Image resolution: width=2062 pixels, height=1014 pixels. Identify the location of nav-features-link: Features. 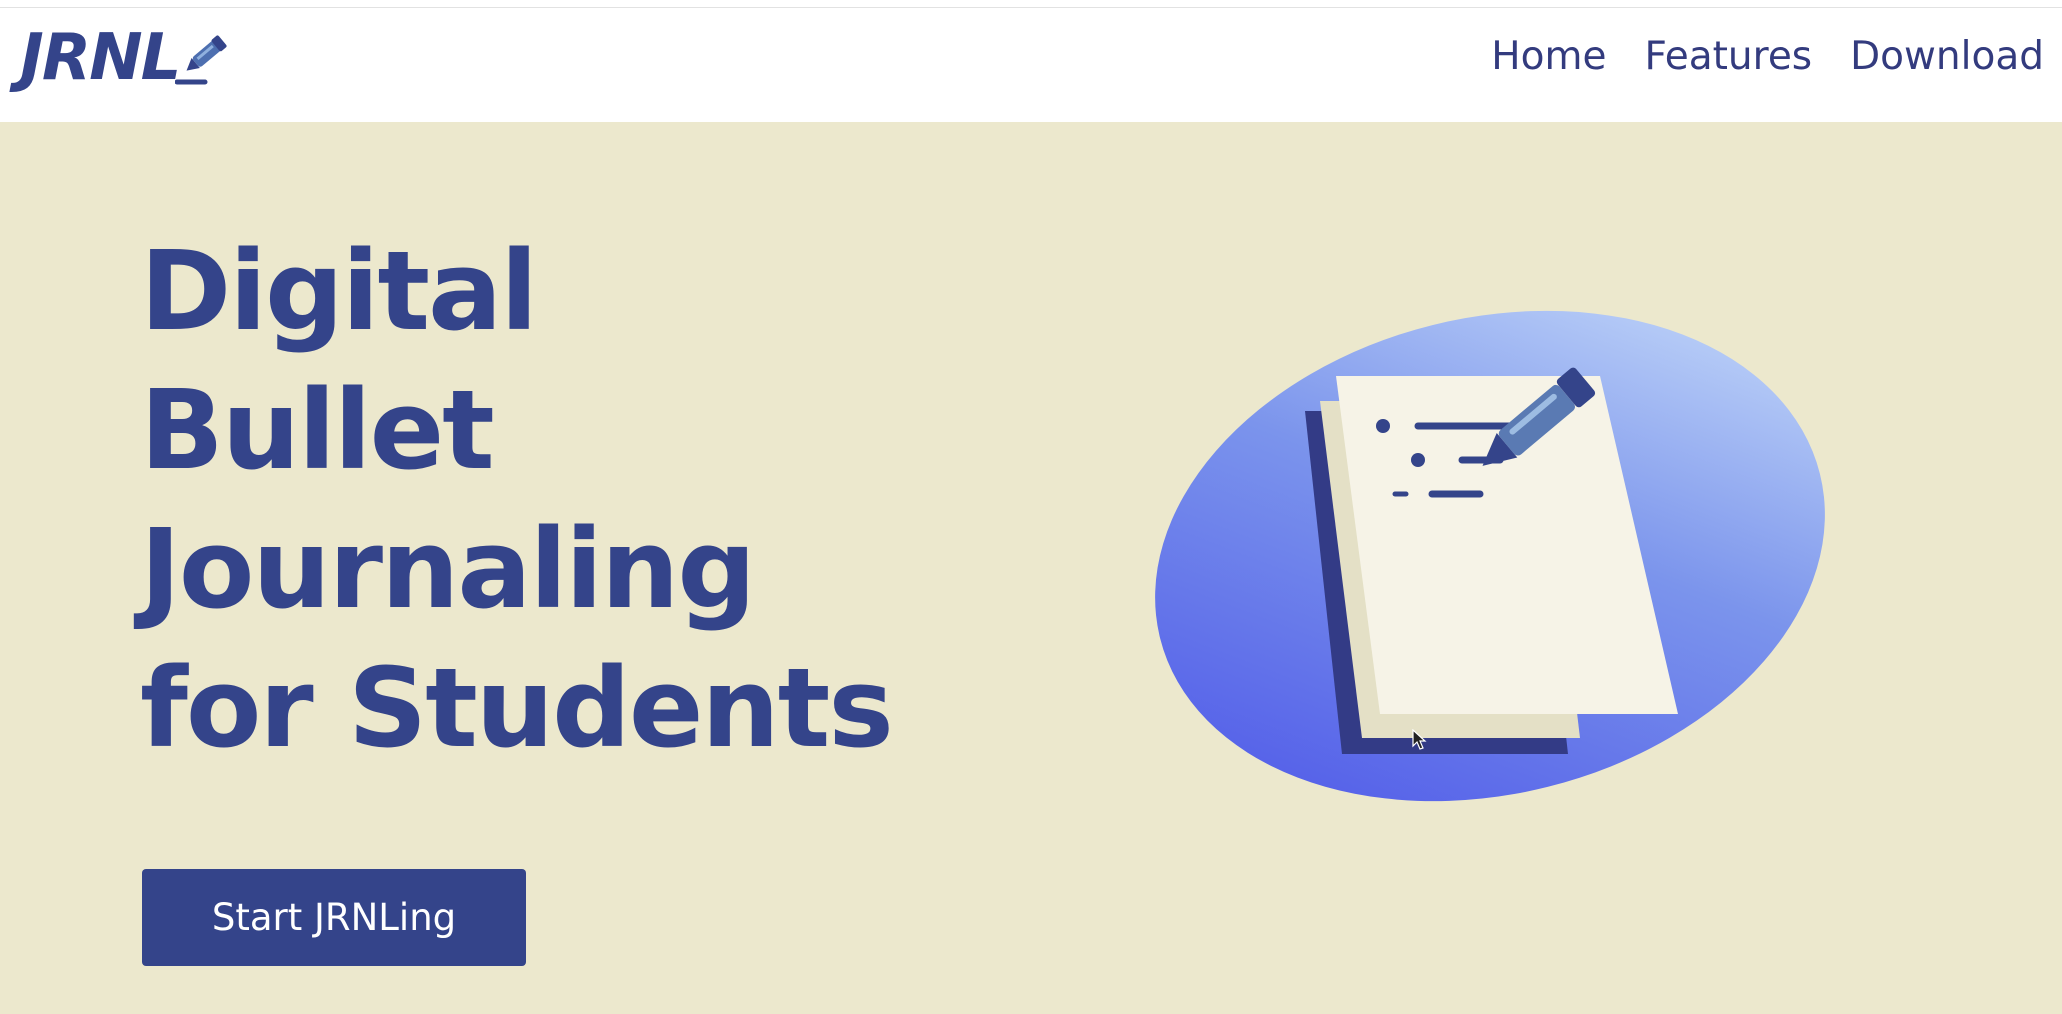
(1728, 57).